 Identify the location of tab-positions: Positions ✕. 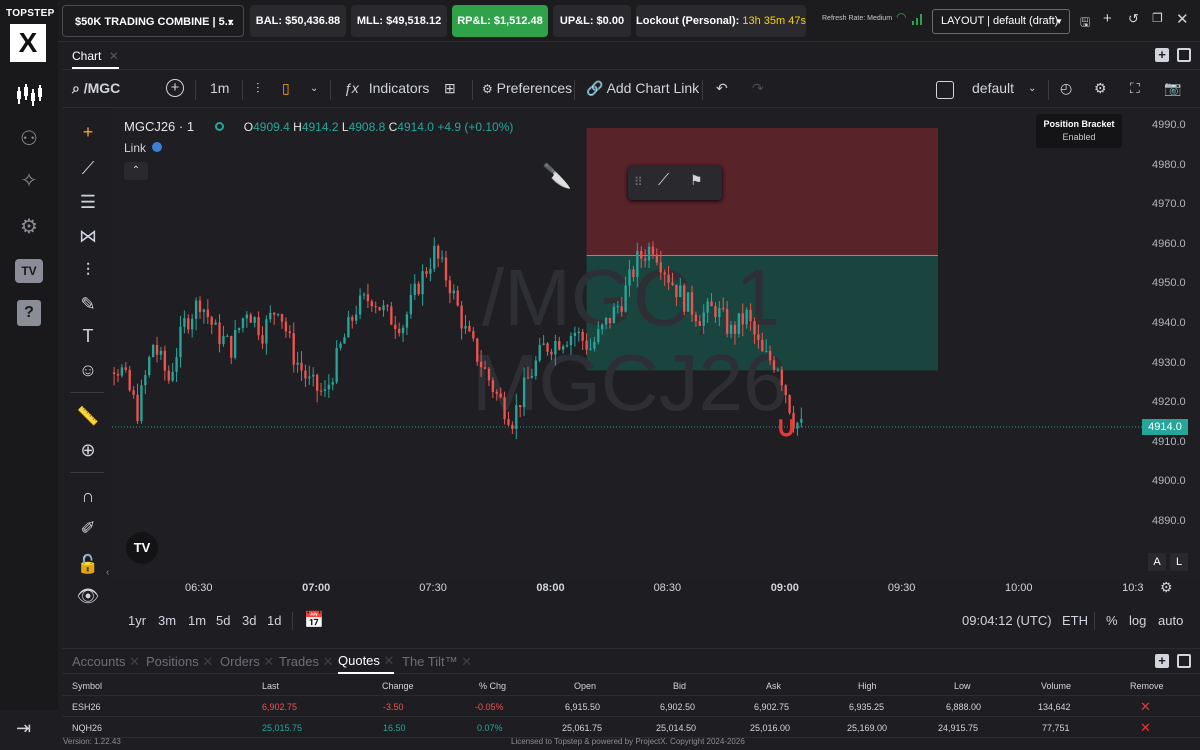
(179, 662).